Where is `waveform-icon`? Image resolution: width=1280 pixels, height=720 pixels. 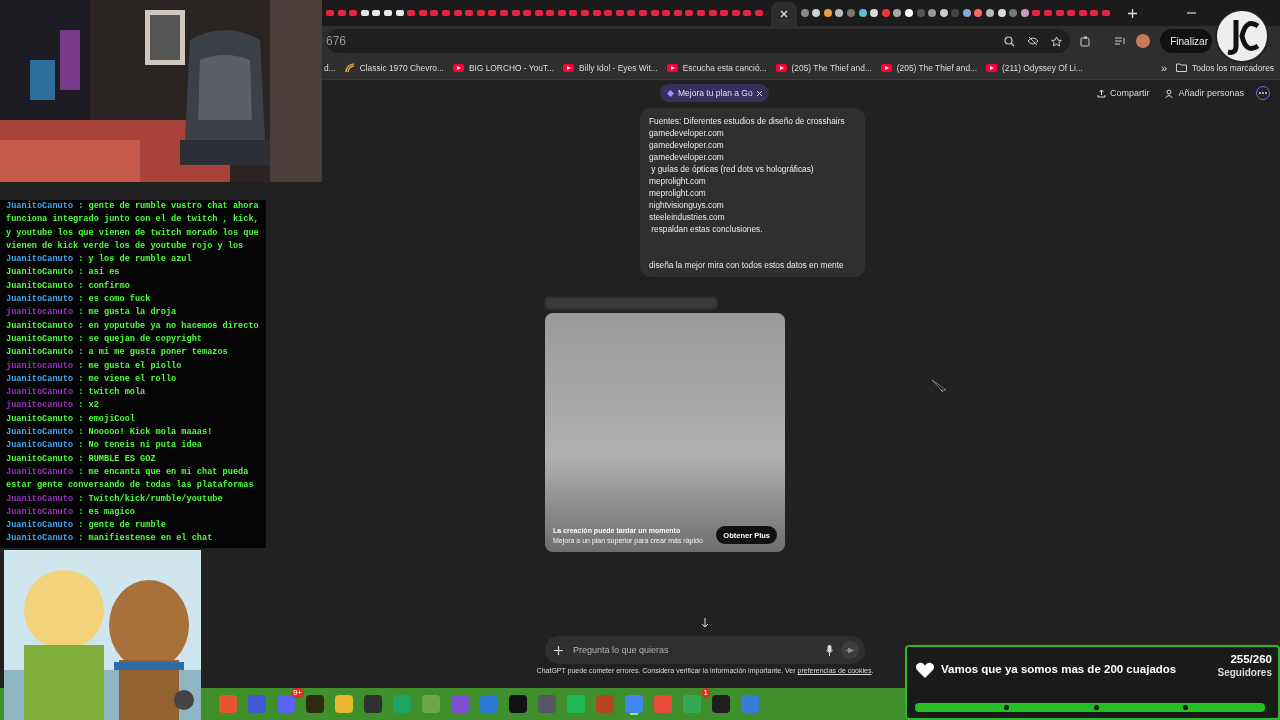
waveform-icon is located at coordinates (850, 650).